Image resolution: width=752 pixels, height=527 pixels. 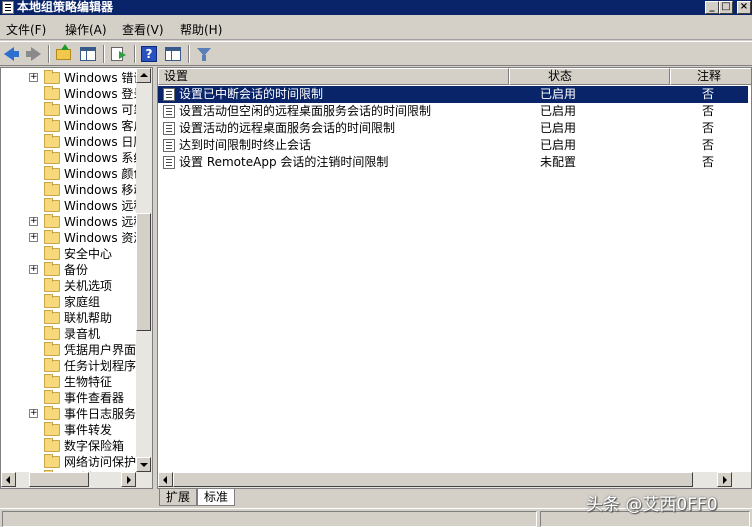 What do you see at coordinates (88, 54) in the screenshot?
I see `show-hide-console-tree-icon` at bounding box center [88, 54].